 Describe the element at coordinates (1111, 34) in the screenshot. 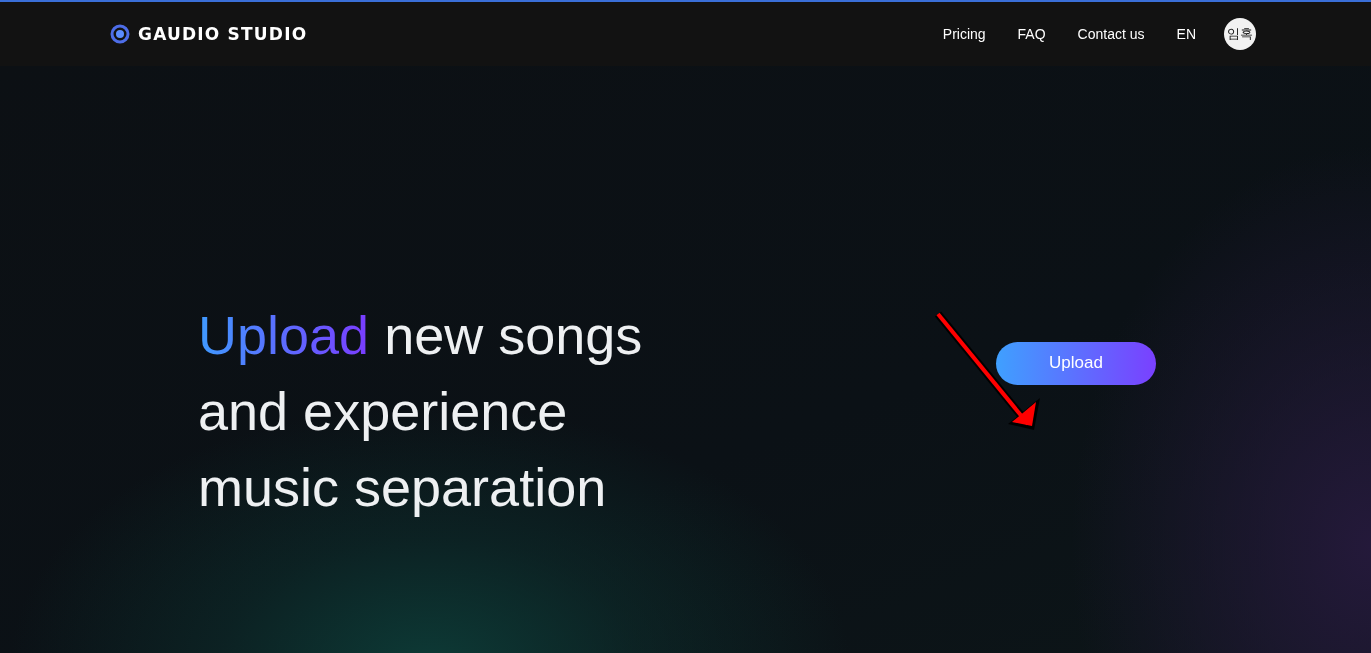

I see `nav-link: Contact us` at that location.